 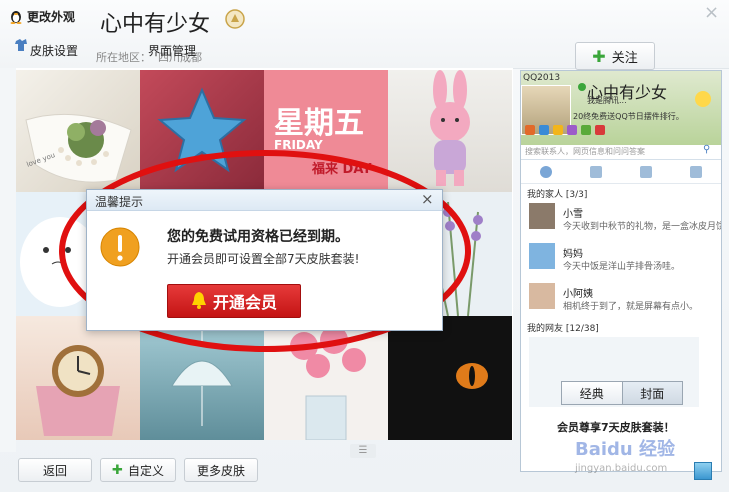 I want to click on qq-bell-icon, so click(x=199, y=301).